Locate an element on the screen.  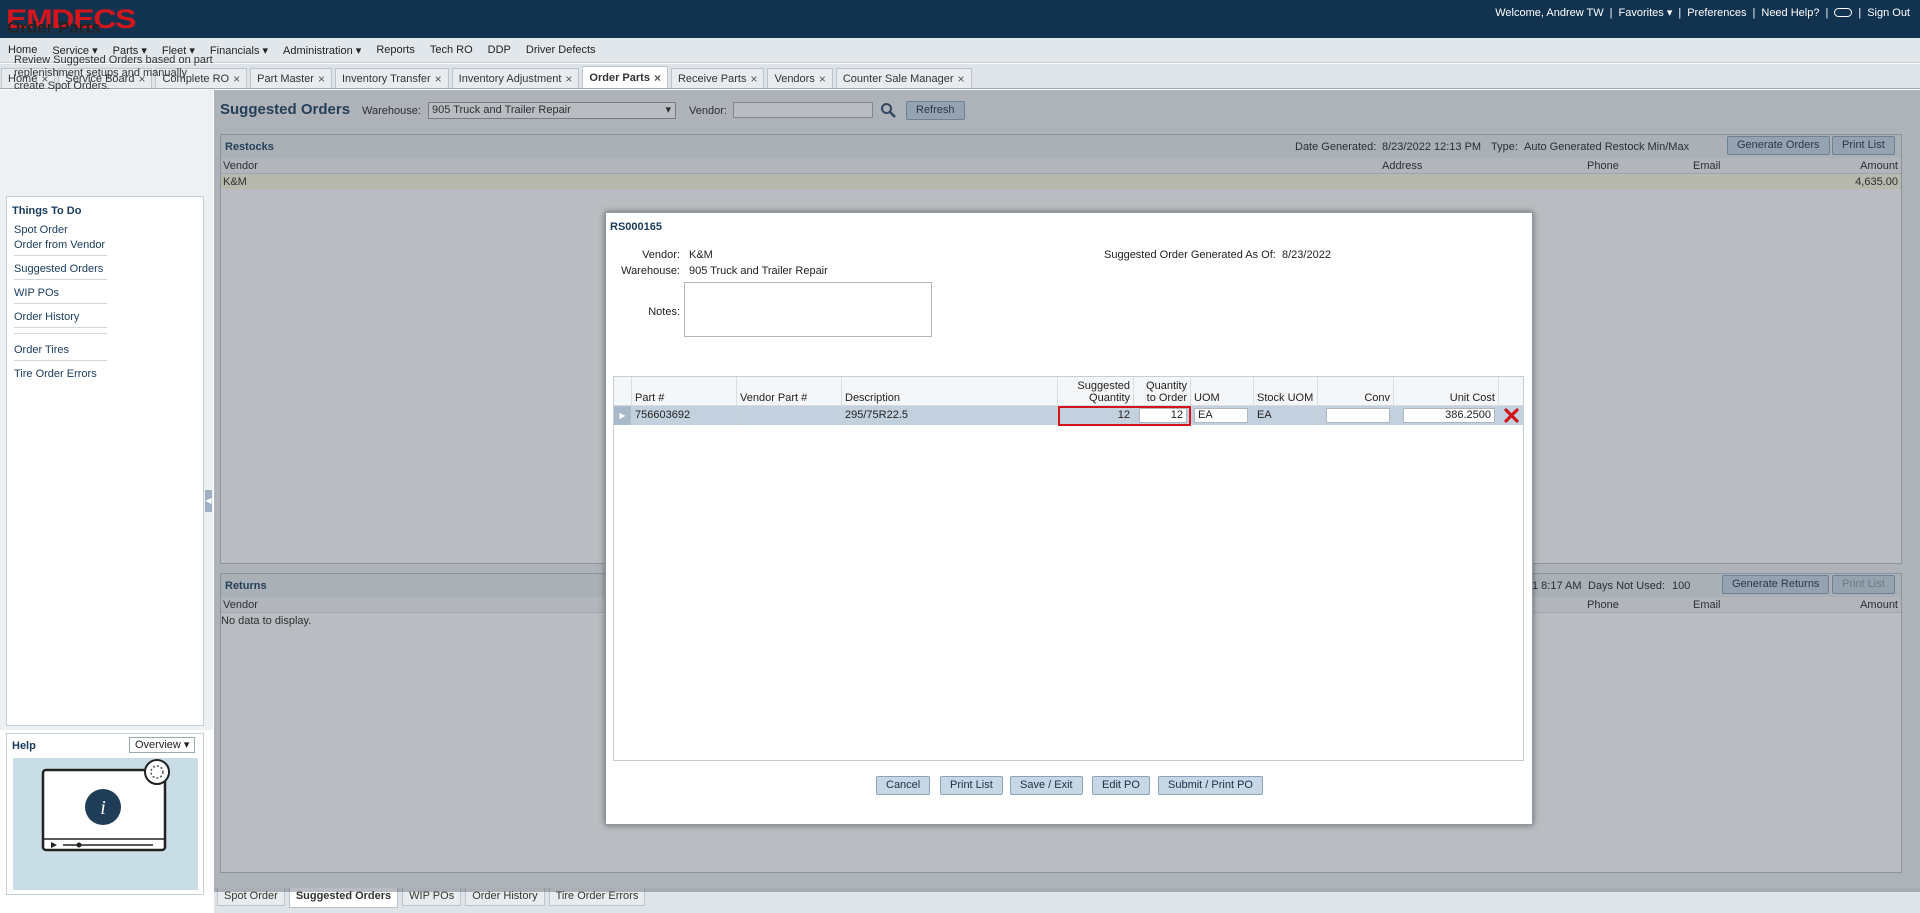
vendor-value: K&M is located at coordinates (701, 255).